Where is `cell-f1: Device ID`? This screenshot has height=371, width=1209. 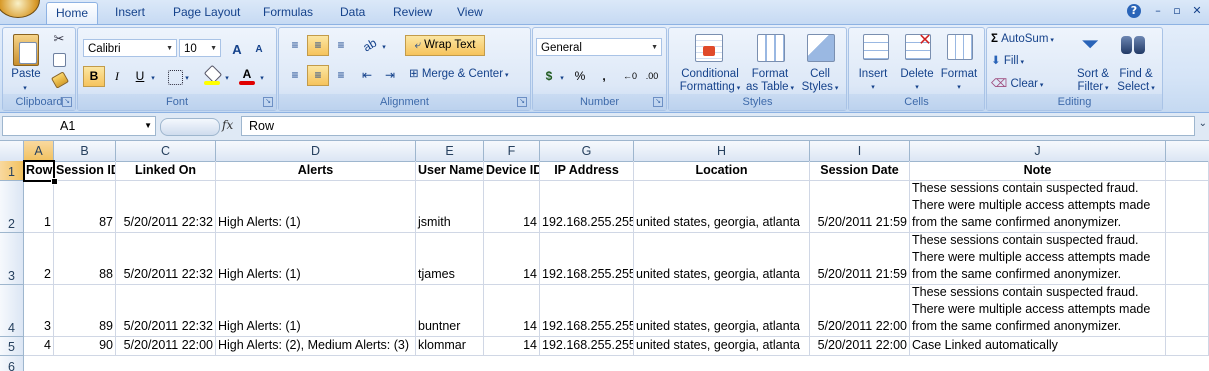 cell-f1: Device ID is located at coordinates (512, 171).